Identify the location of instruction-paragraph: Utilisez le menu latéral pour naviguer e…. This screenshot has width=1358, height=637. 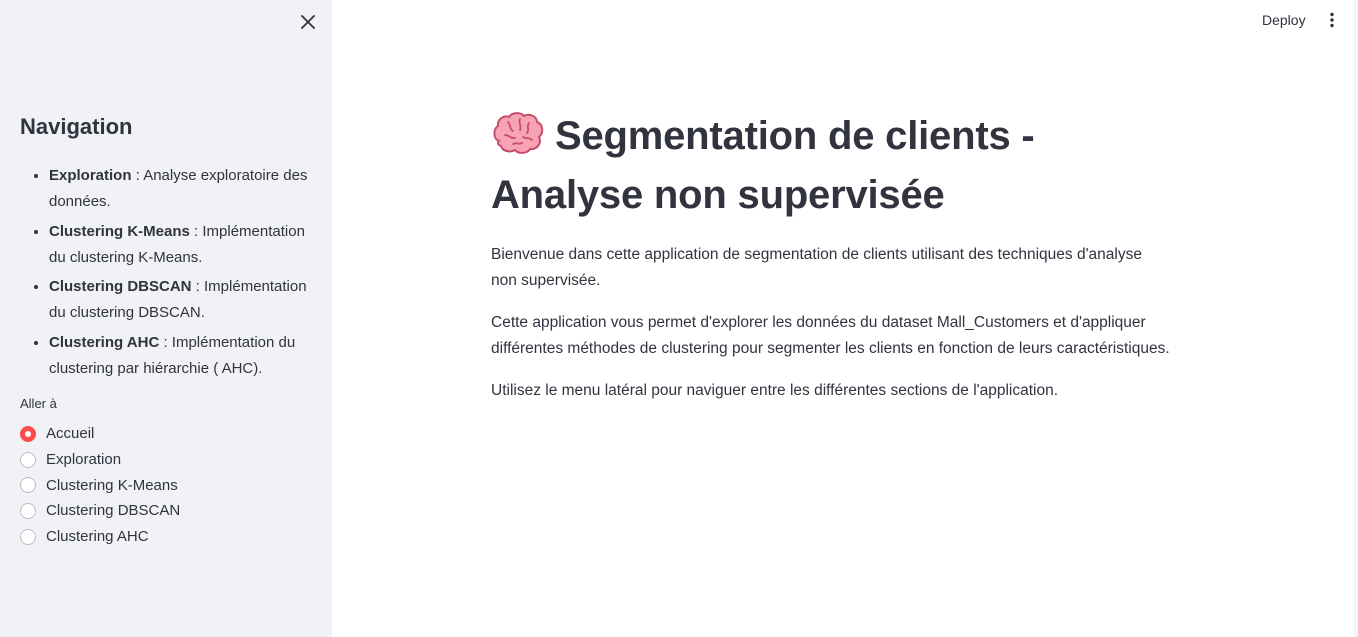
(775, 390).